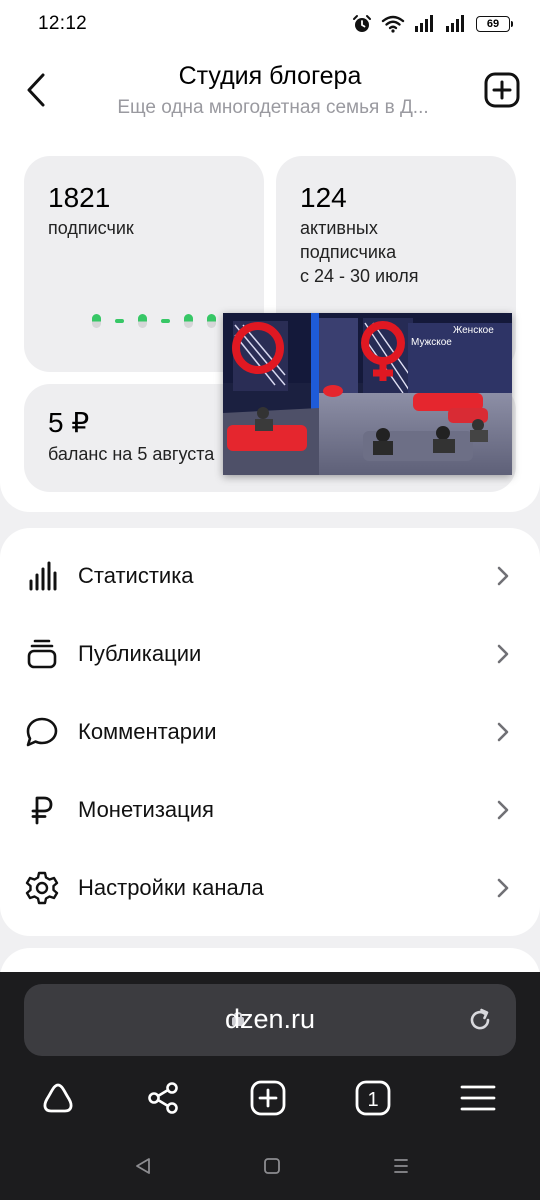 The width and height of the screenshot is (540, 1200). Describe the element at coordinates (362, 23) in the screenshot. I see `alarm-icon` at that location.